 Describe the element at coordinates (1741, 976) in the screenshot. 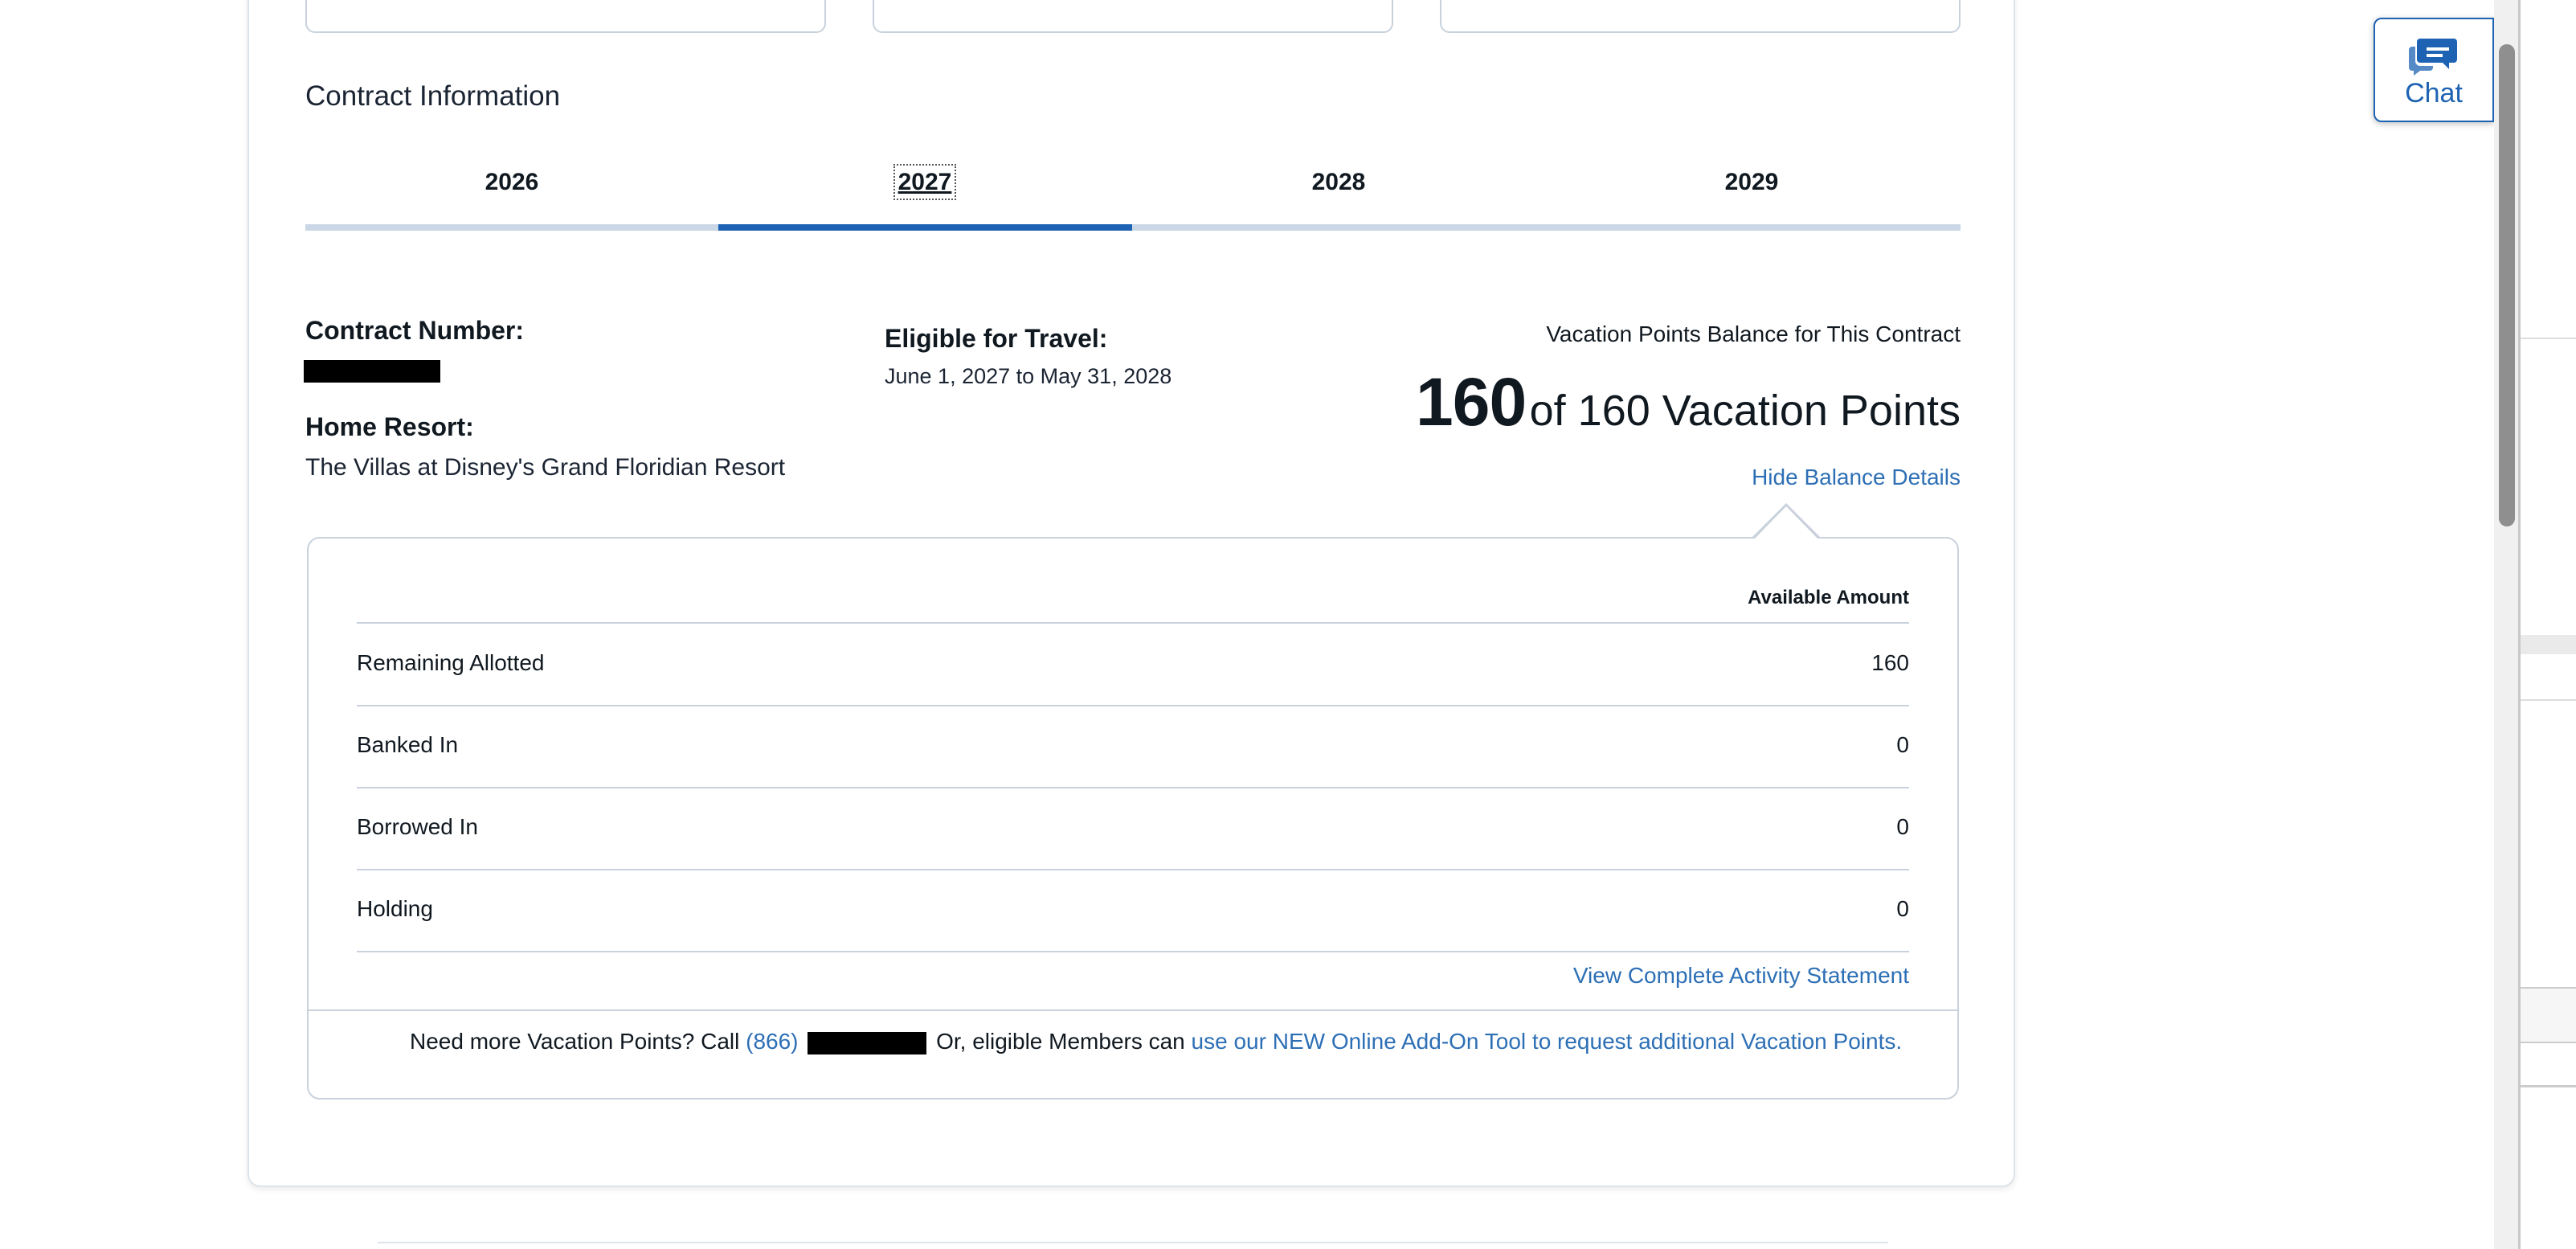

I see `view-activity-statement-link: View Complete Activity Statement` at that location.